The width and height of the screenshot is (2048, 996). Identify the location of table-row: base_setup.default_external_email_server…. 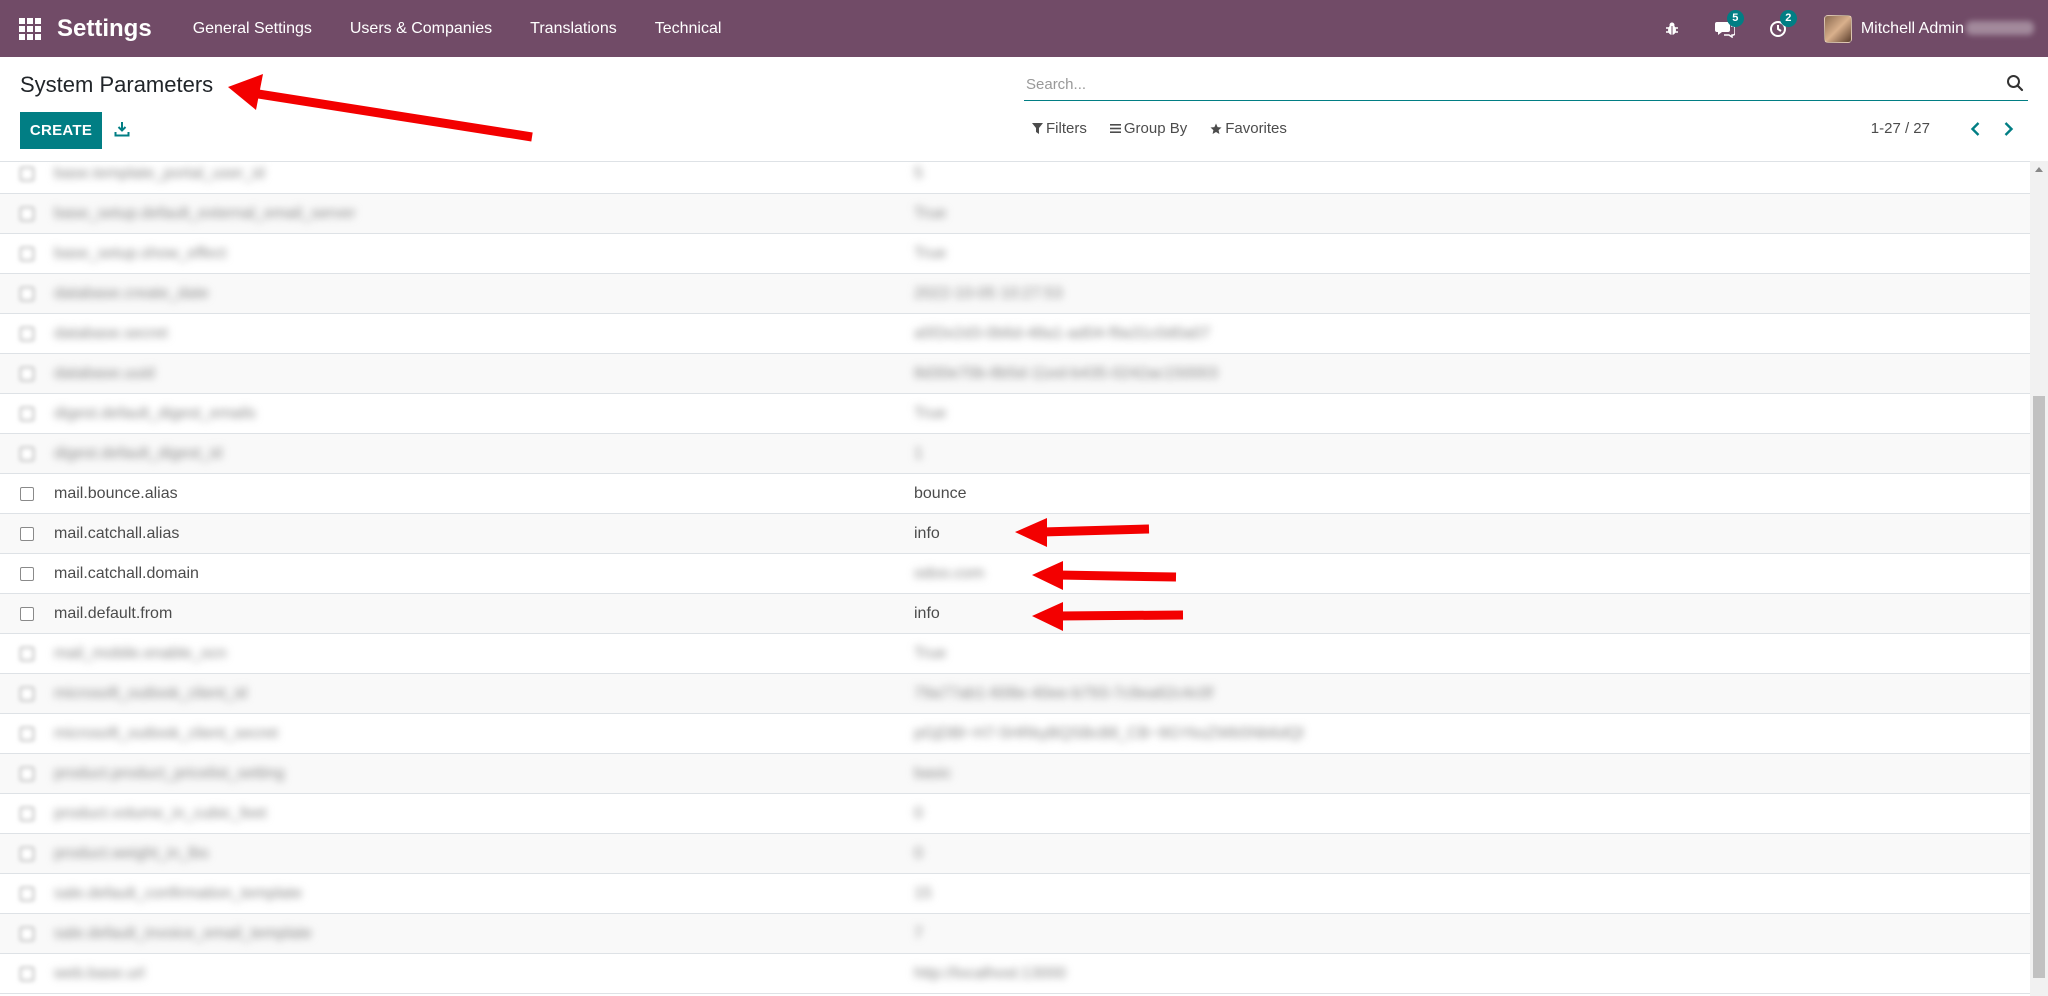
(1015, 214).